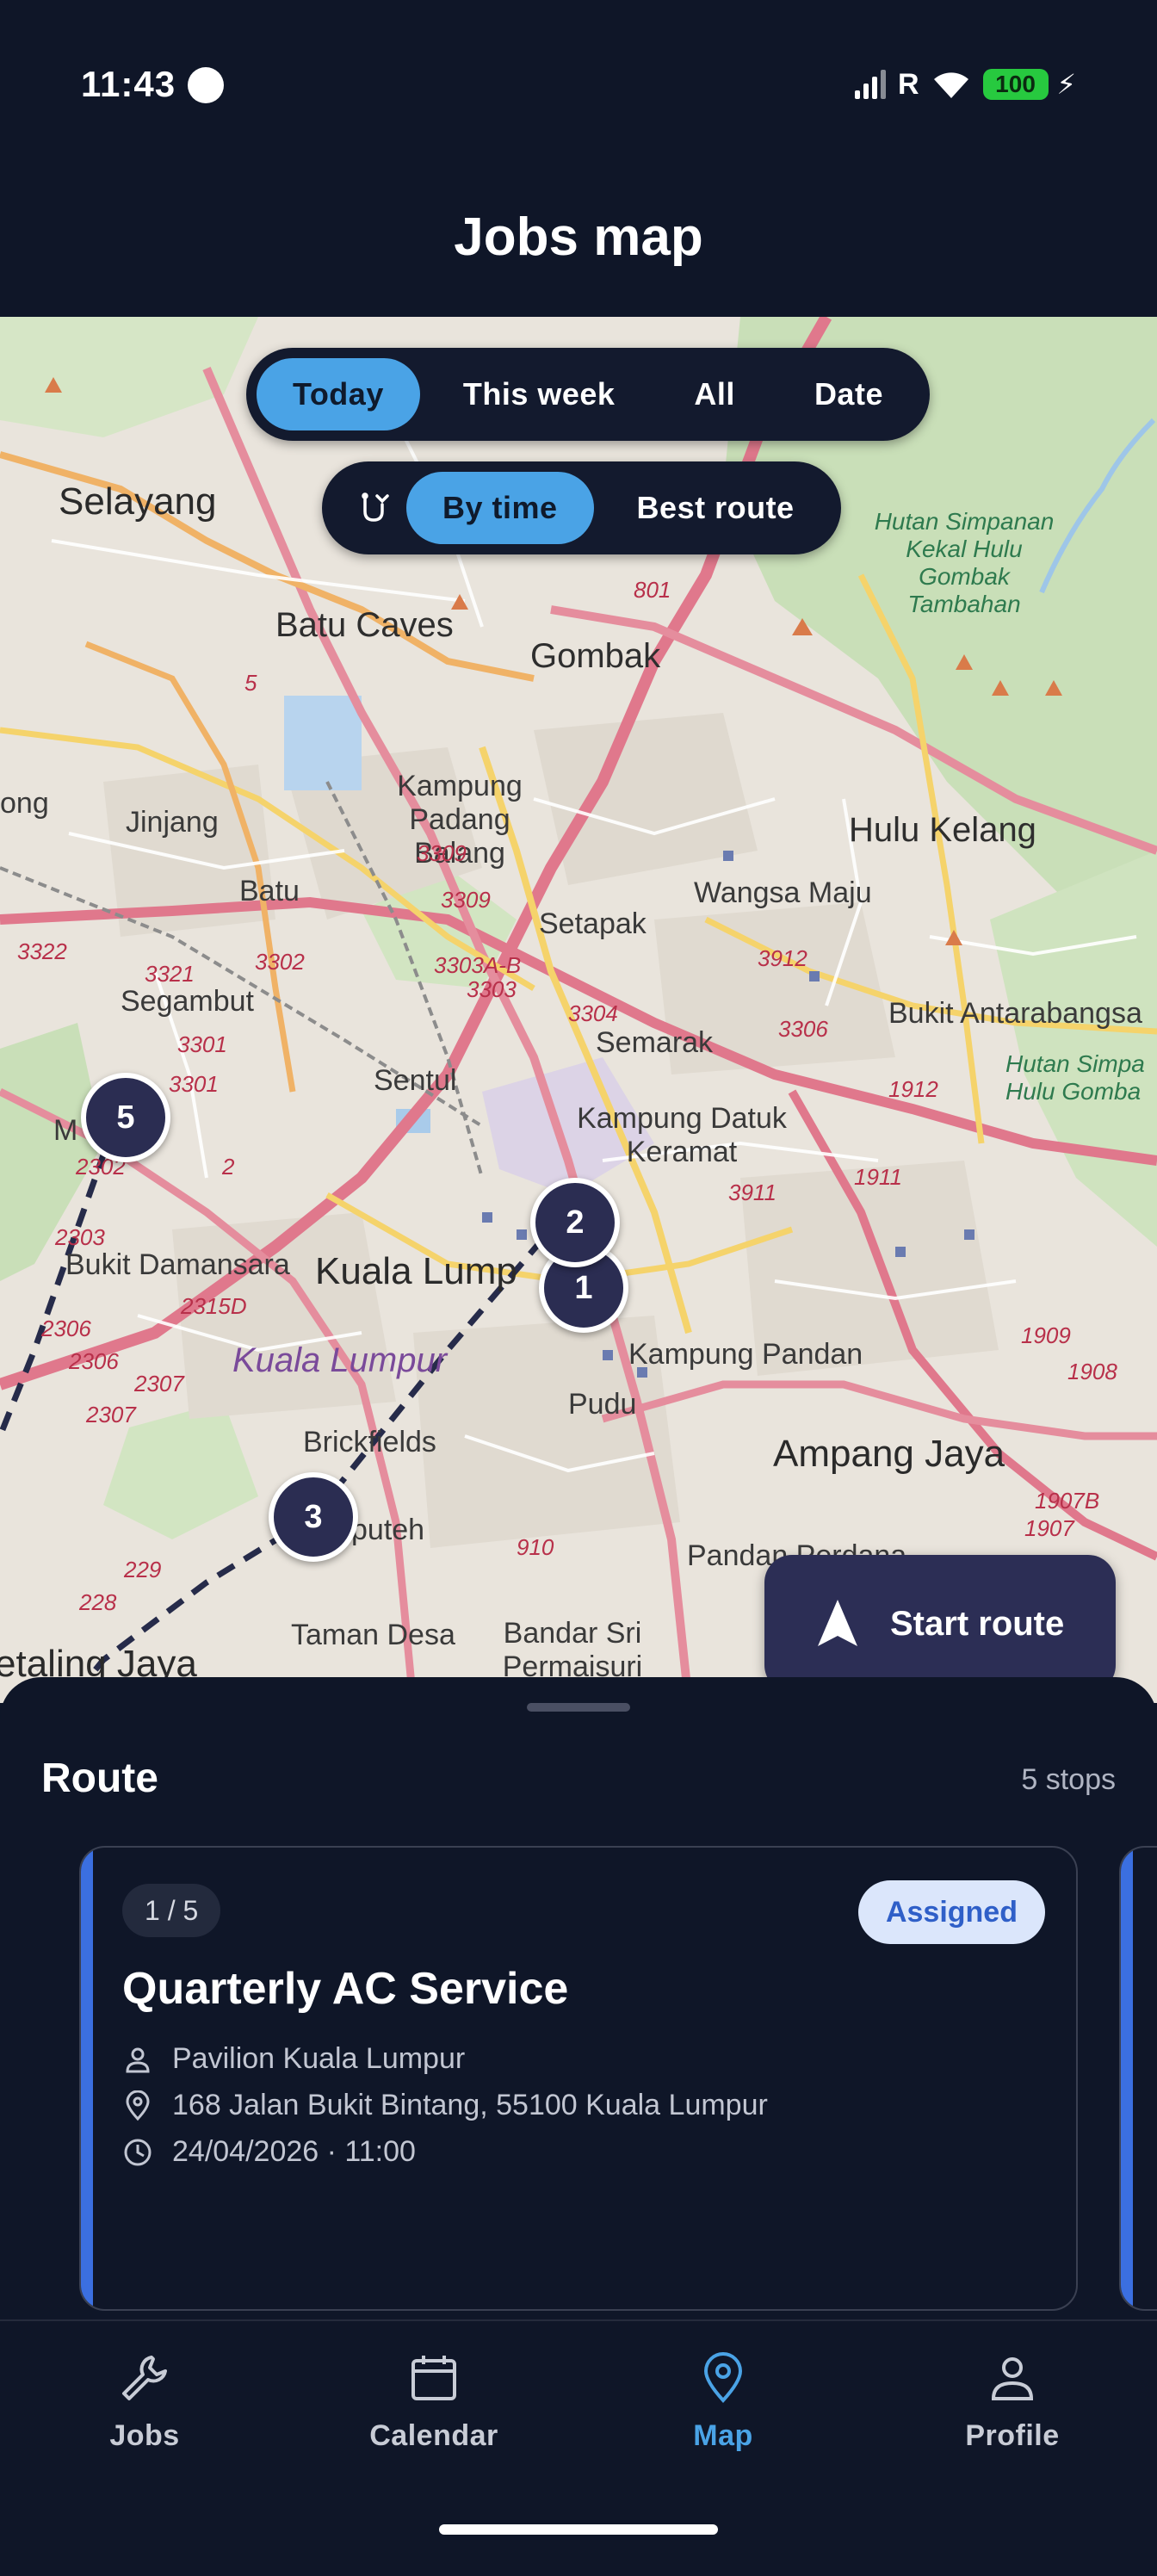  What do you see at coordinates (595, 656) in the screenshot?
I see `map-label-gombak: Gombak` at bounding box center [595, 656].